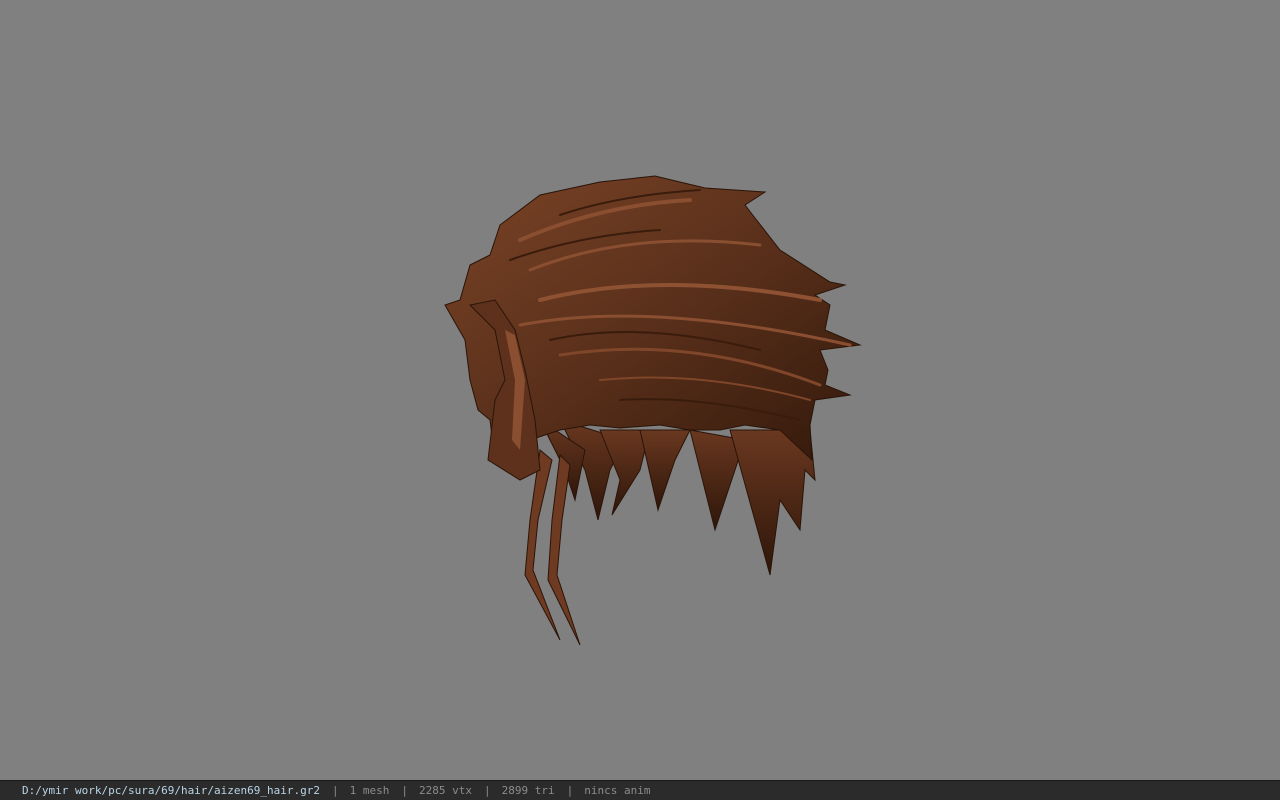 This screenshot has width=1280, height=800. I want to click on vertex-count: 2285 vtx, so click(445, 790).